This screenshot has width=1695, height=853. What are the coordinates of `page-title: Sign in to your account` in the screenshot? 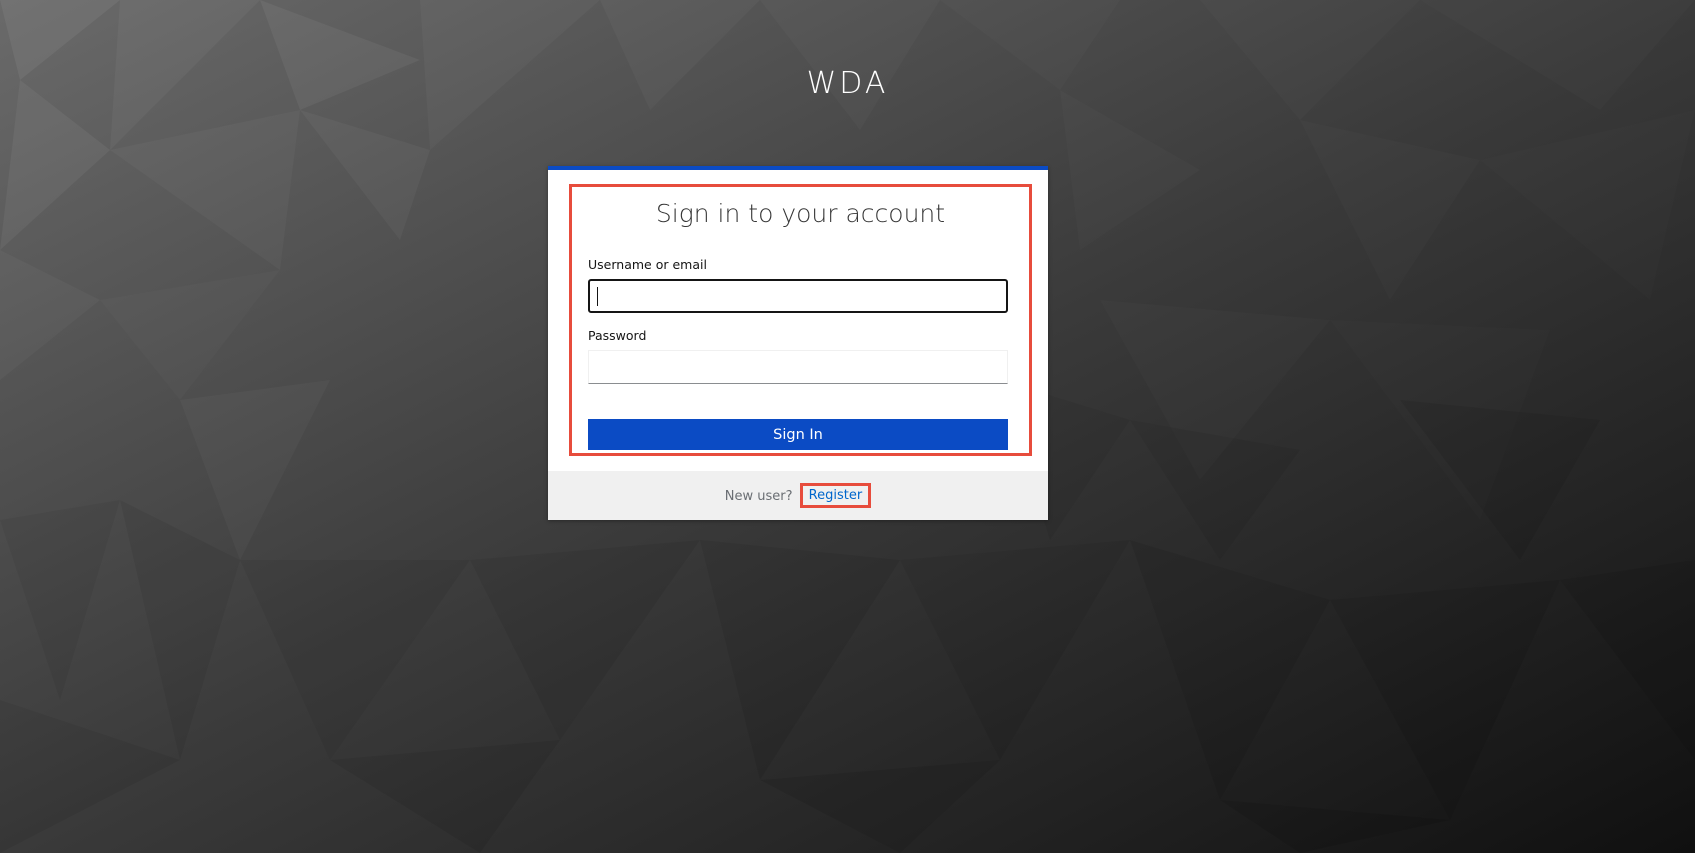 It's located at (800, 213).